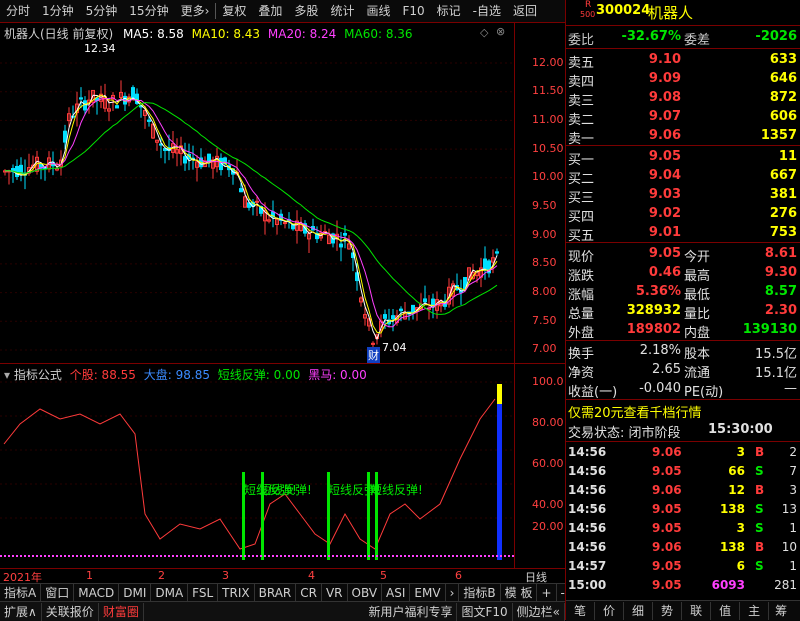 The width and height of the screenshot is (800, 621). Describe the element at coordinates (121, 611) in the screenshot. I see `status-caifuquan: 财富圈` at that location.